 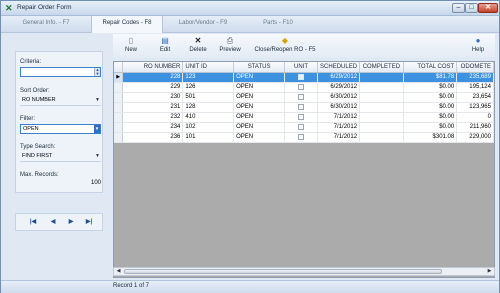 I want to click on first-record-icon: |◀, so click(x=33, y=222).